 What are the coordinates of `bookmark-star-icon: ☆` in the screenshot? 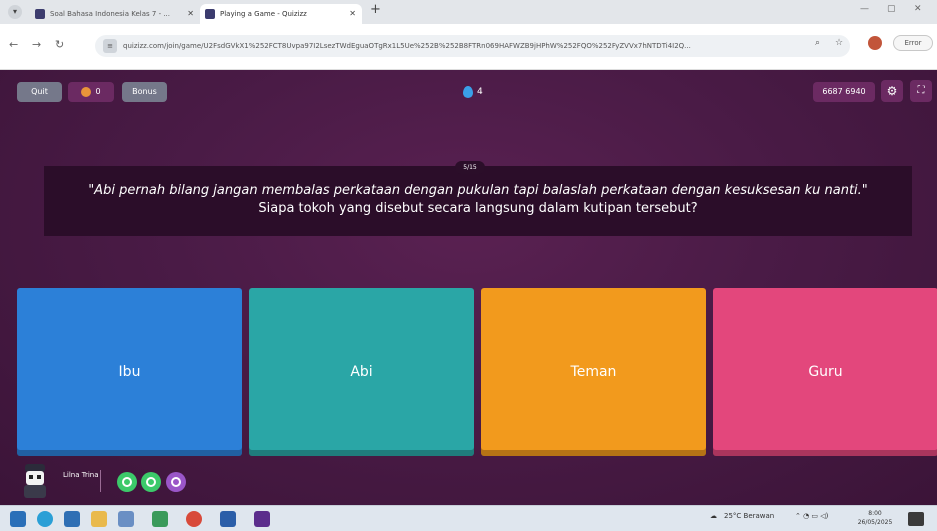 It's located at (839, 43).